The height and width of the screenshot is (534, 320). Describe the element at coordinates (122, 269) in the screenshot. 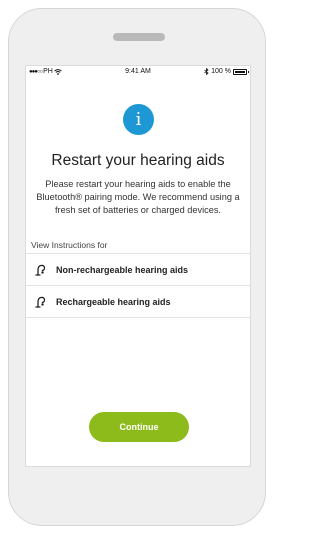

I see `list-item-label: Non-rechargeable hearing aids` at that location.